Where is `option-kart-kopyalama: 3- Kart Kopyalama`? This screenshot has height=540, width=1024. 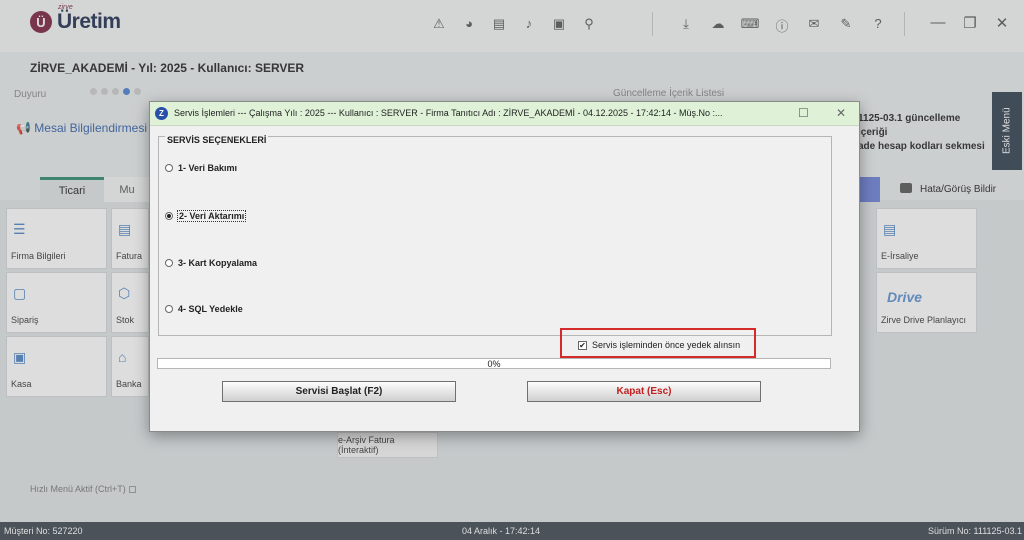 option-kart-kopyalama: 3- Kart Kopyalama is located at coordinates (211, 263).